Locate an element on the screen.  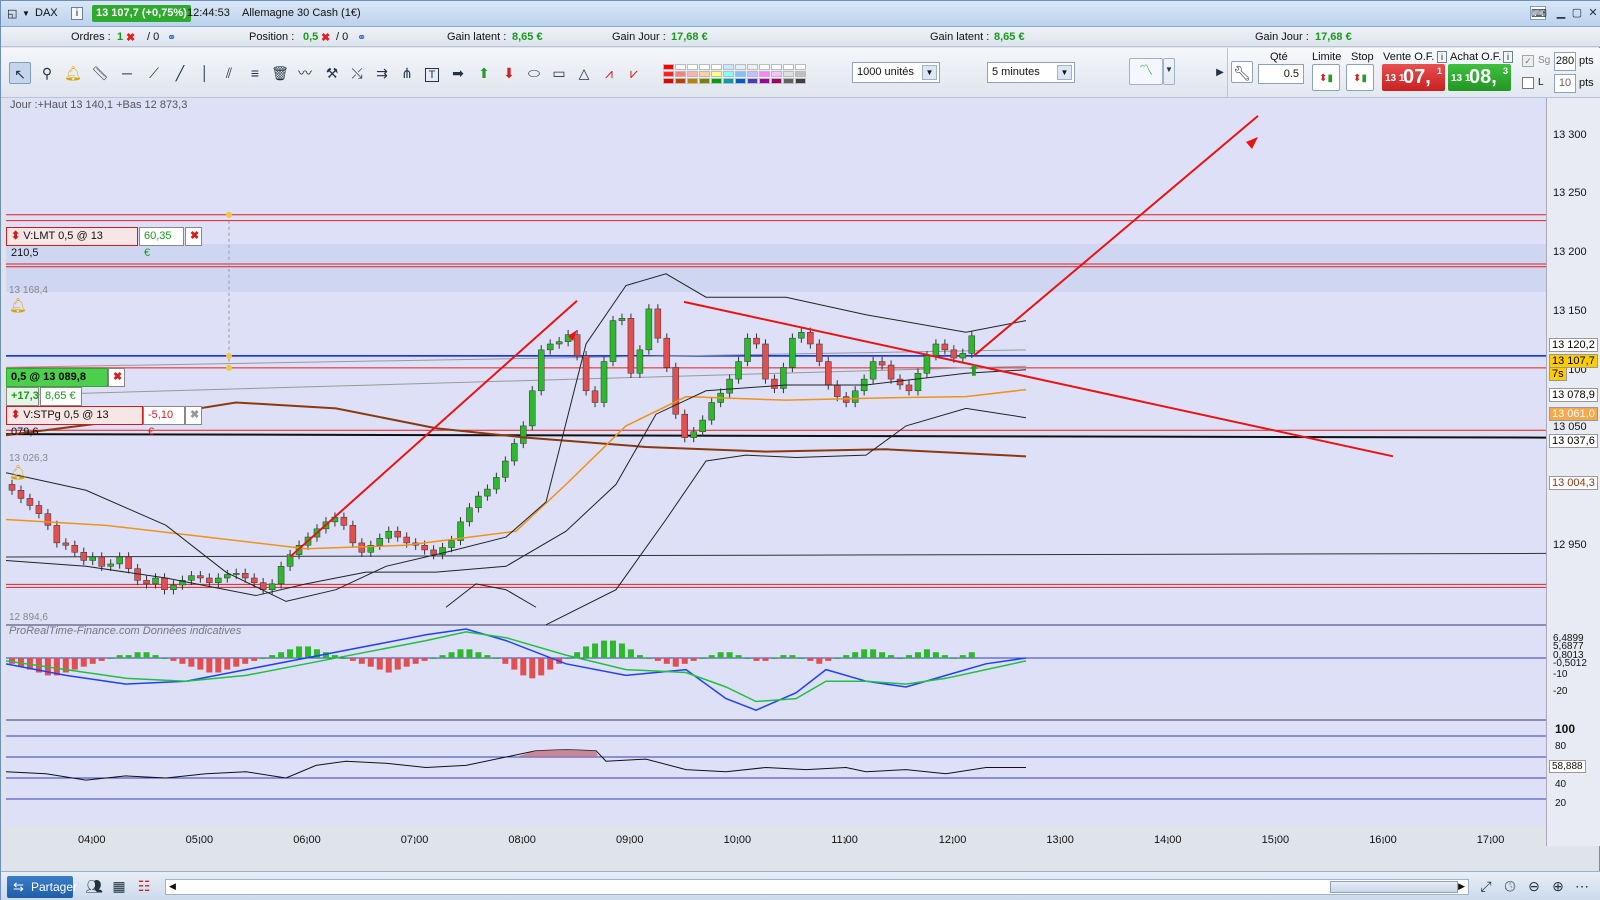
fib-fan-icon: ⤯ is located at coordinates (357, 73).